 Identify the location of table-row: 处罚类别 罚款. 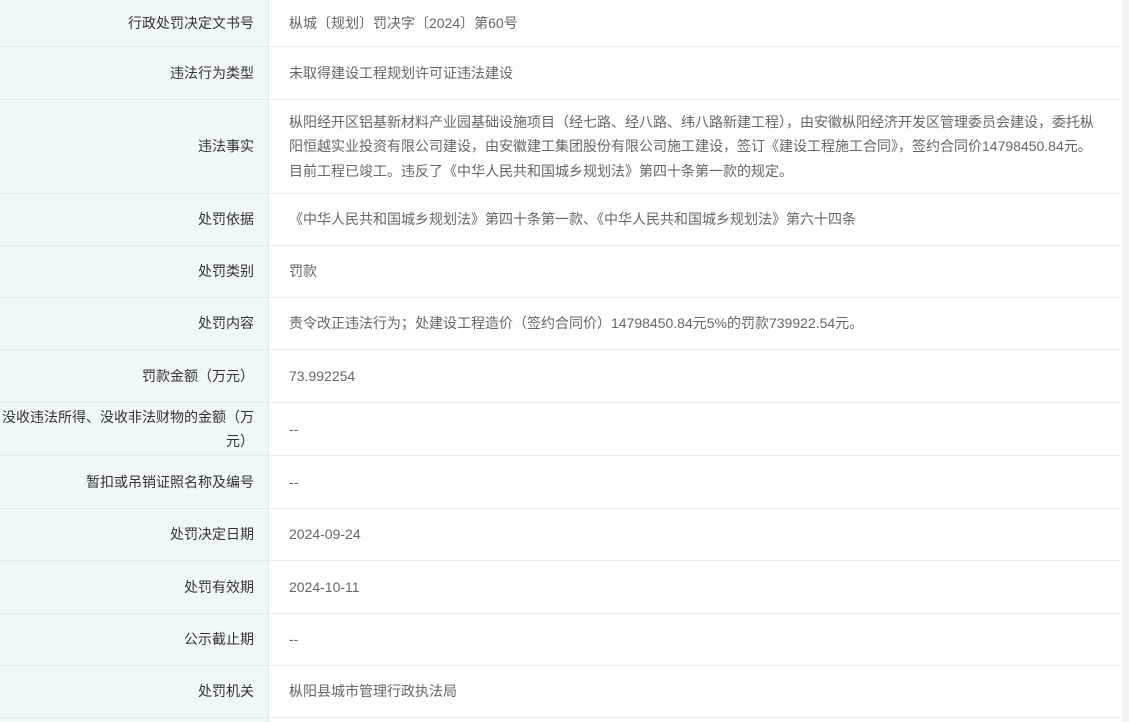
(560, 272).